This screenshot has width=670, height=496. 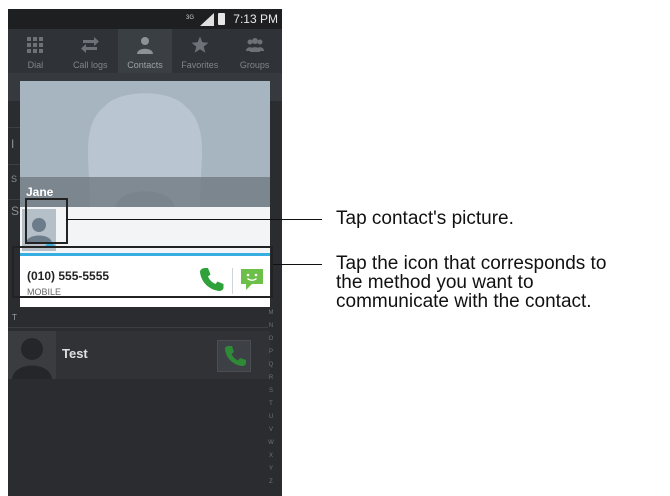 What do you see at coordinates (271, 456) in the screenshot?
I see `index-letter: X` at bounding box center [271, 456].